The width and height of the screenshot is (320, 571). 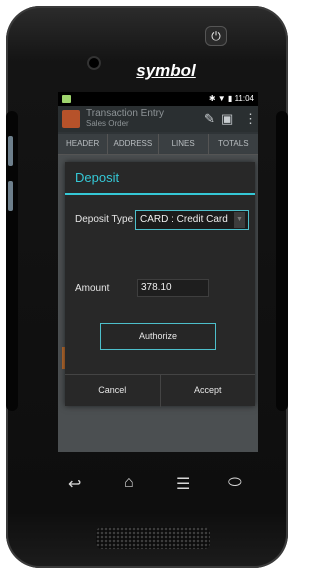 I want to click on amount-label: Amount, so click(x=92, y=288).